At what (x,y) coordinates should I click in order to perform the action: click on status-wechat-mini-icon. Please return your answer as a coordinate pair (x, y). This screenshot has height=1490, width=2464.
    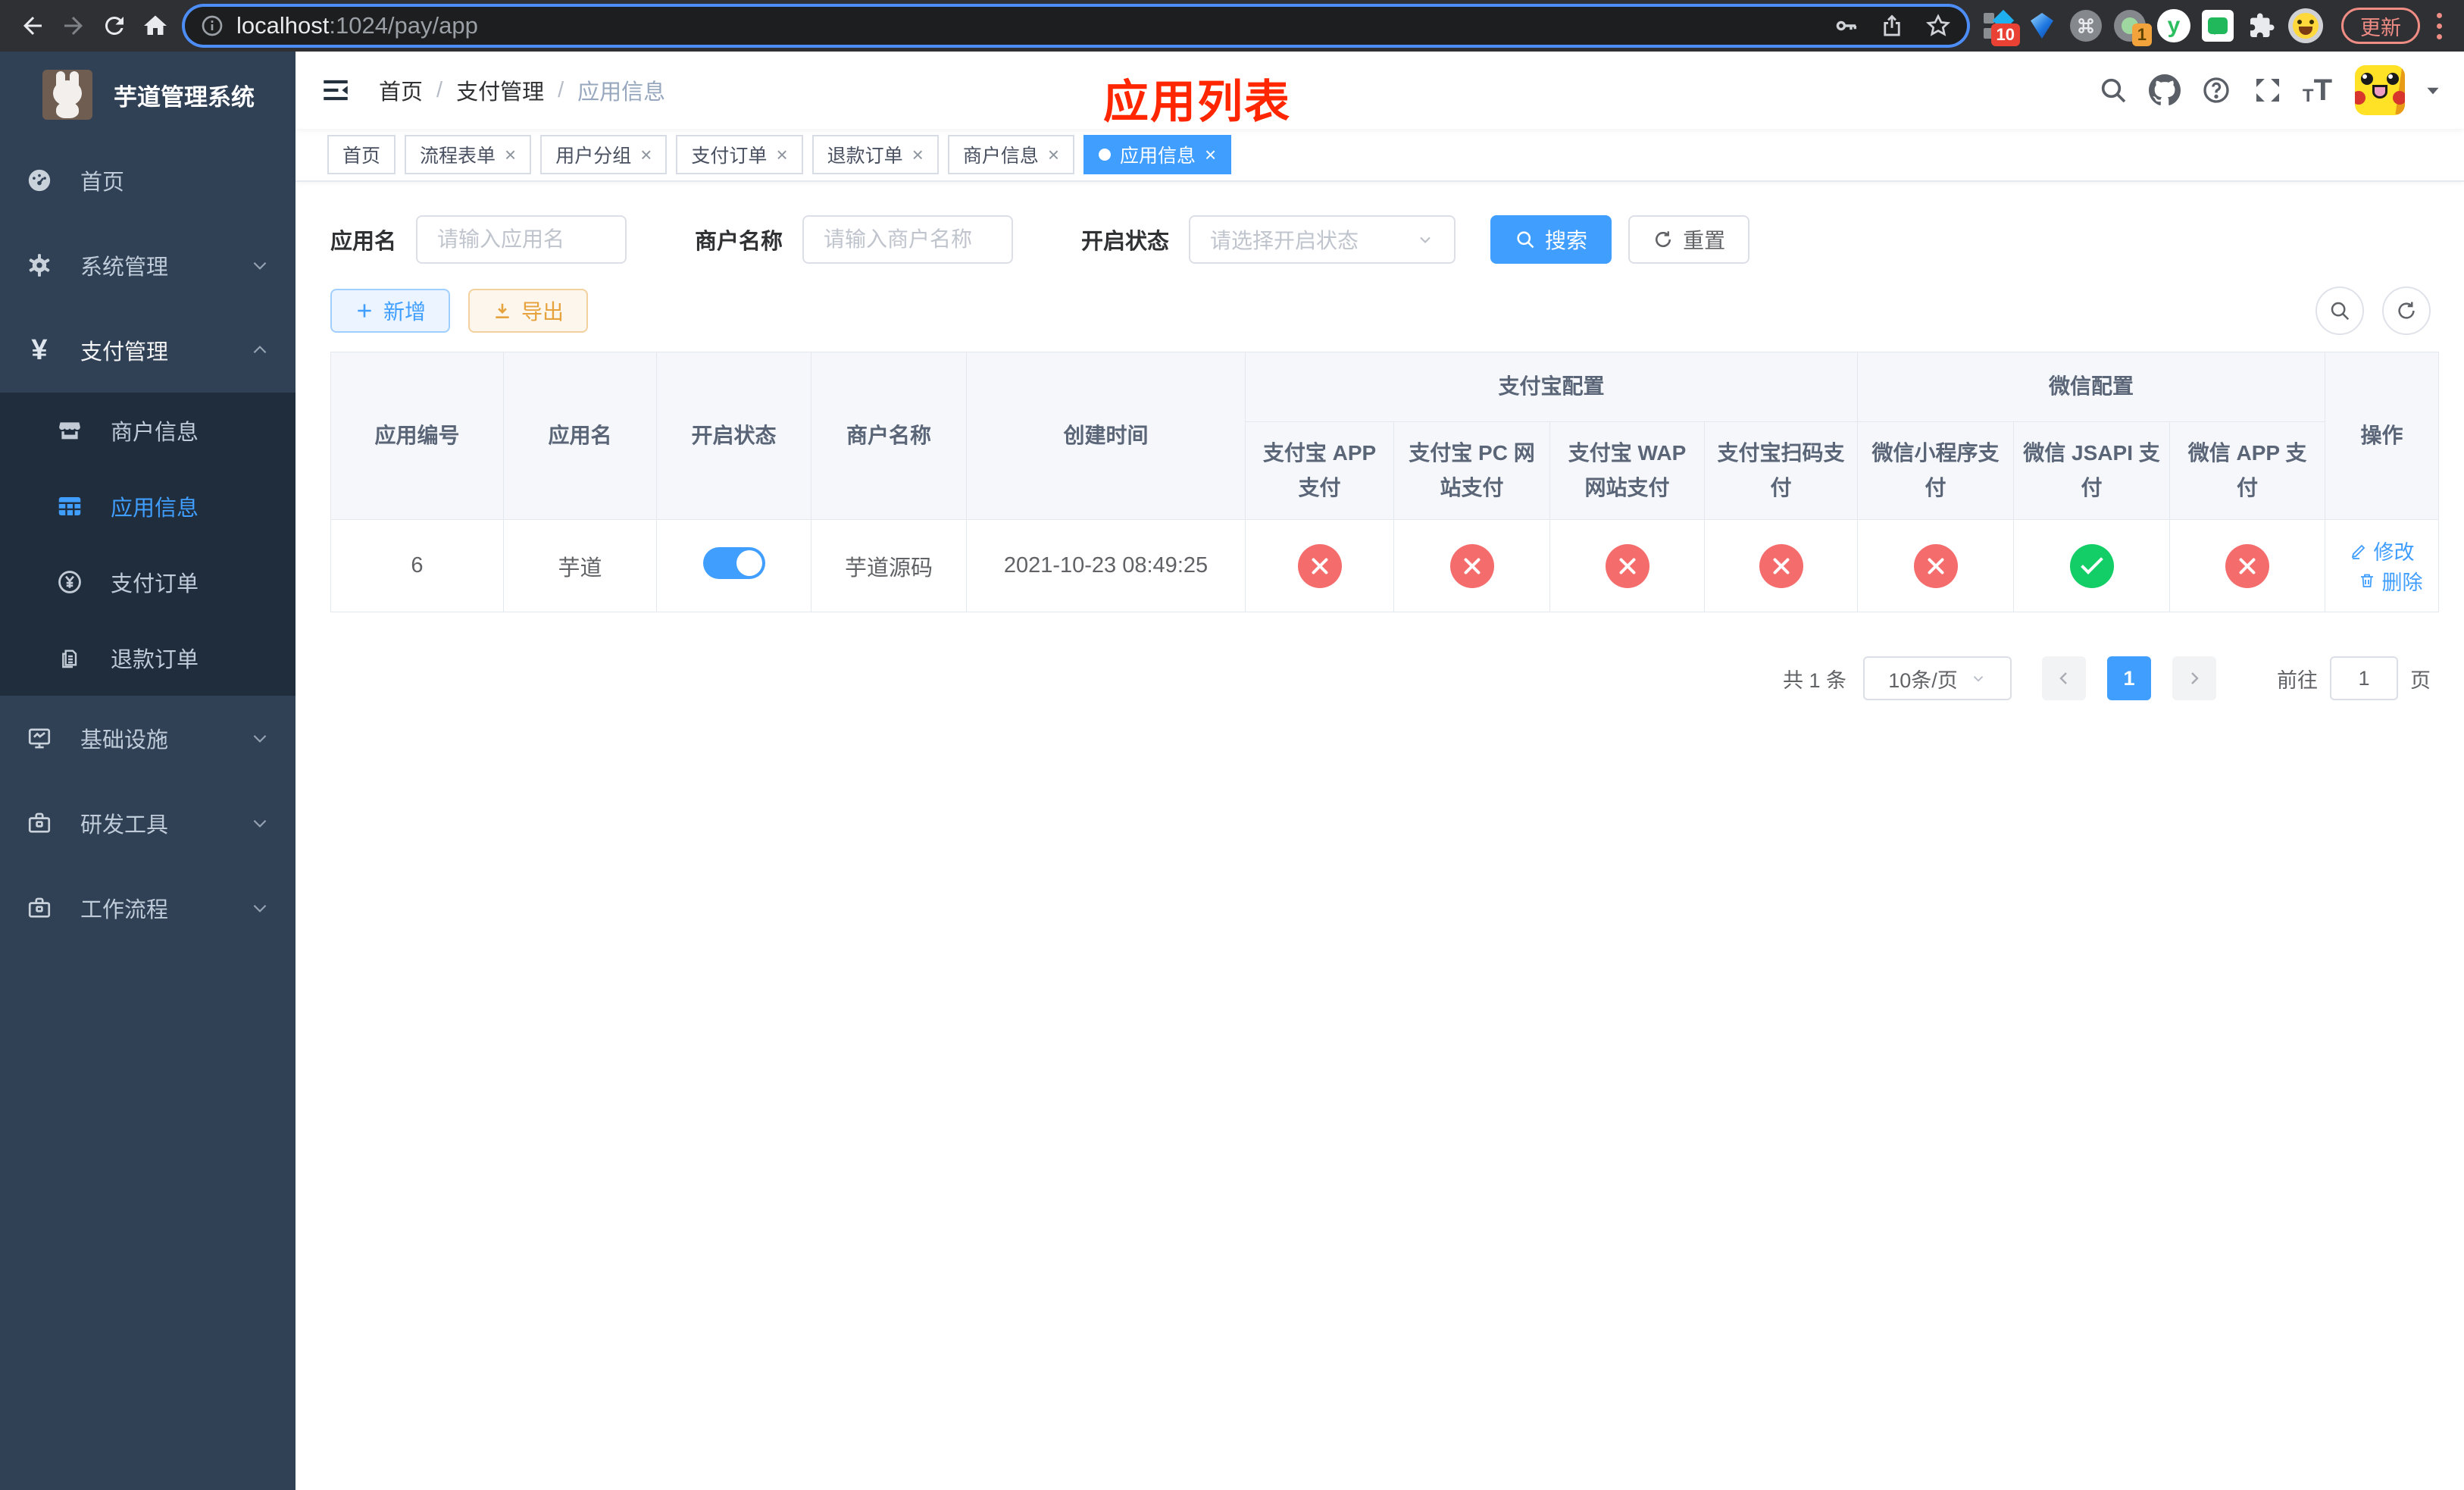
    Looking at the image, I should click on (1935, 566).